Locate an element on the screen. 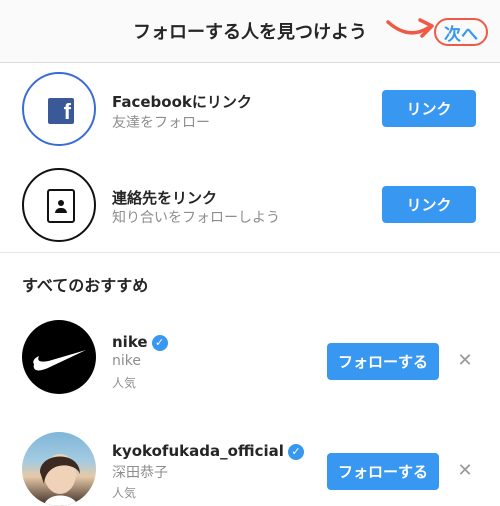 The image size is (500, 506). facebook-logo-icon: f is located at coordinates (61, 111).